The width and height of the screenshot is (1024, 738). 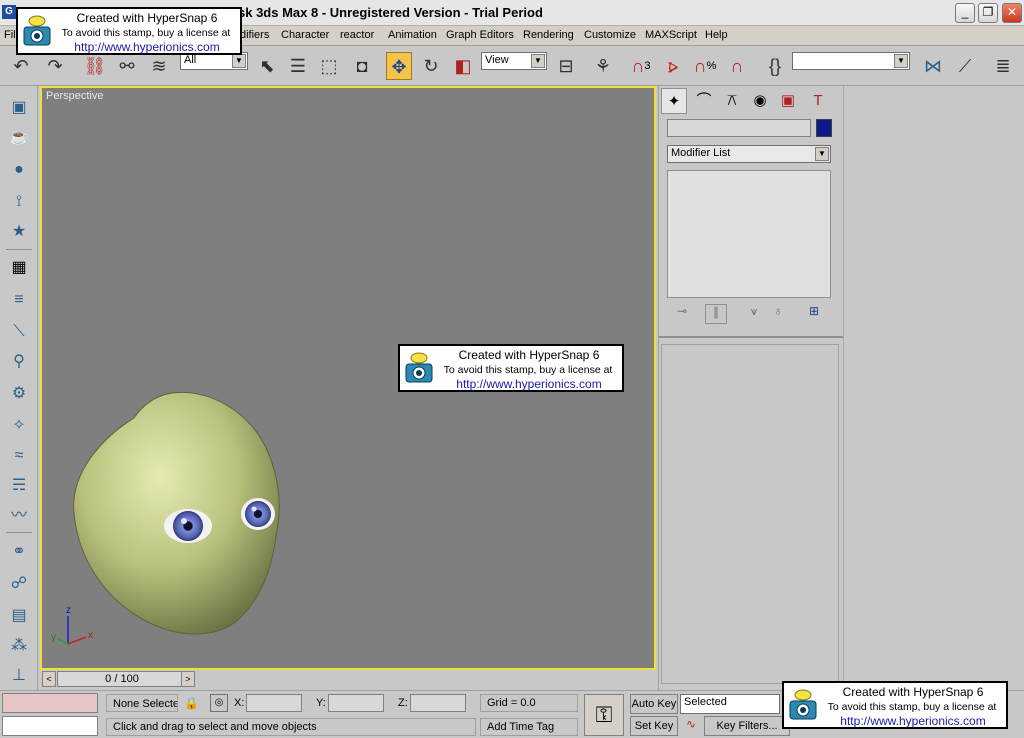 What do you see at coordinates (671, 35) in the screenshot?
I see `menu-maxscript: MAXScript` at bounding box center [671, 35].